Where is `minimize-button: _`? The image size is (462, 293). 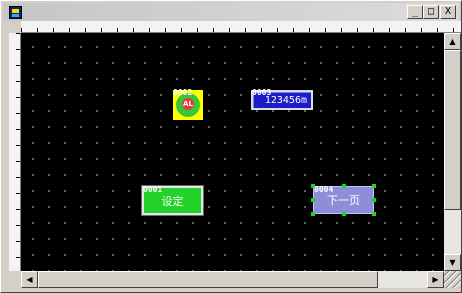
minimize-button: _ is located at coordinates (415, 12).